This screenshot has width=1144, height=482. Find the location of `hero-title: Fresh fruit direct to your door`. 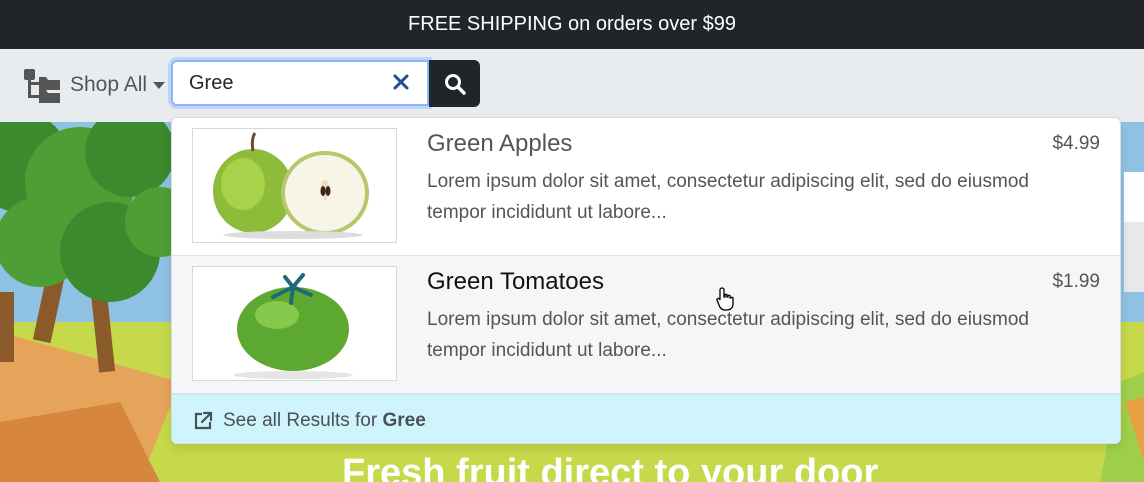

hero-title: Fresh fruit direct to your door is located at coordinates (610, 467).